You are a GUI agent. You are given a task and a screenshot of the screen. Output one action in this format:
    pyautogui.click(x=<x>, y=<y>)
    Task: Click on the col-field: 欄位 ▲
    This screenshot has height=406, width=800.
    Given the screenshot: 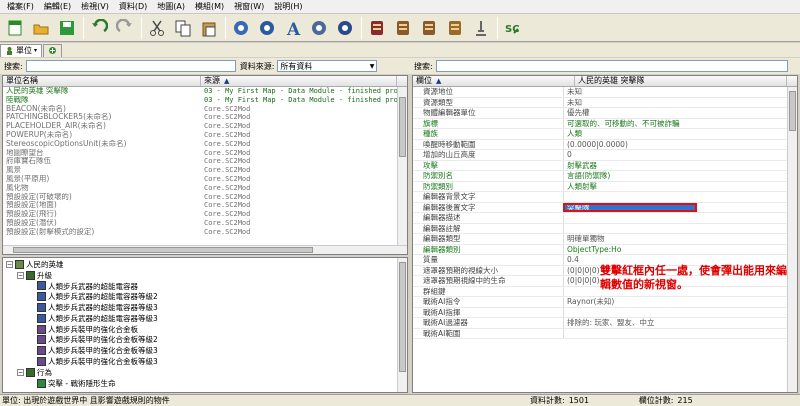 What is the action you would take?
    pyautogui.click(x=494, y=81)
    